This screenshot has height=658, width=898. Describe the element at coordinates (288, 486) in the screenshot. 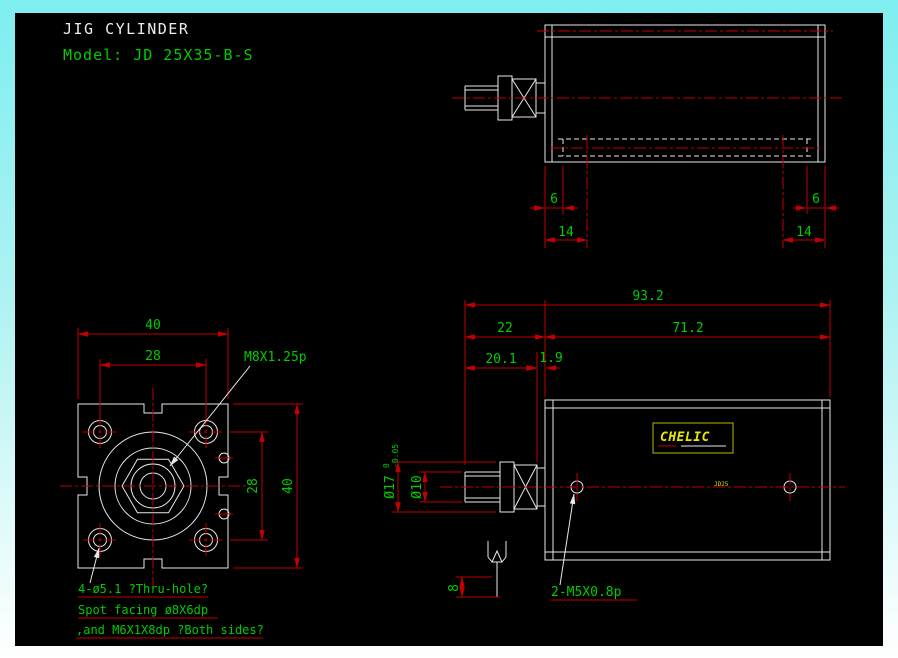

I see `dim-40-right-label: 40` at that location.